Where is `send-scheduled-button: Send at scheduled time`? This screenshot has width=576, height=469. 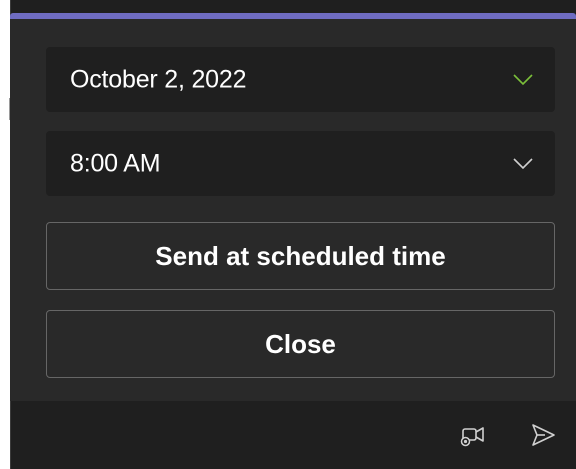
send-scheduled-button: Send at scheduled time is located at coordinates (300, 256).